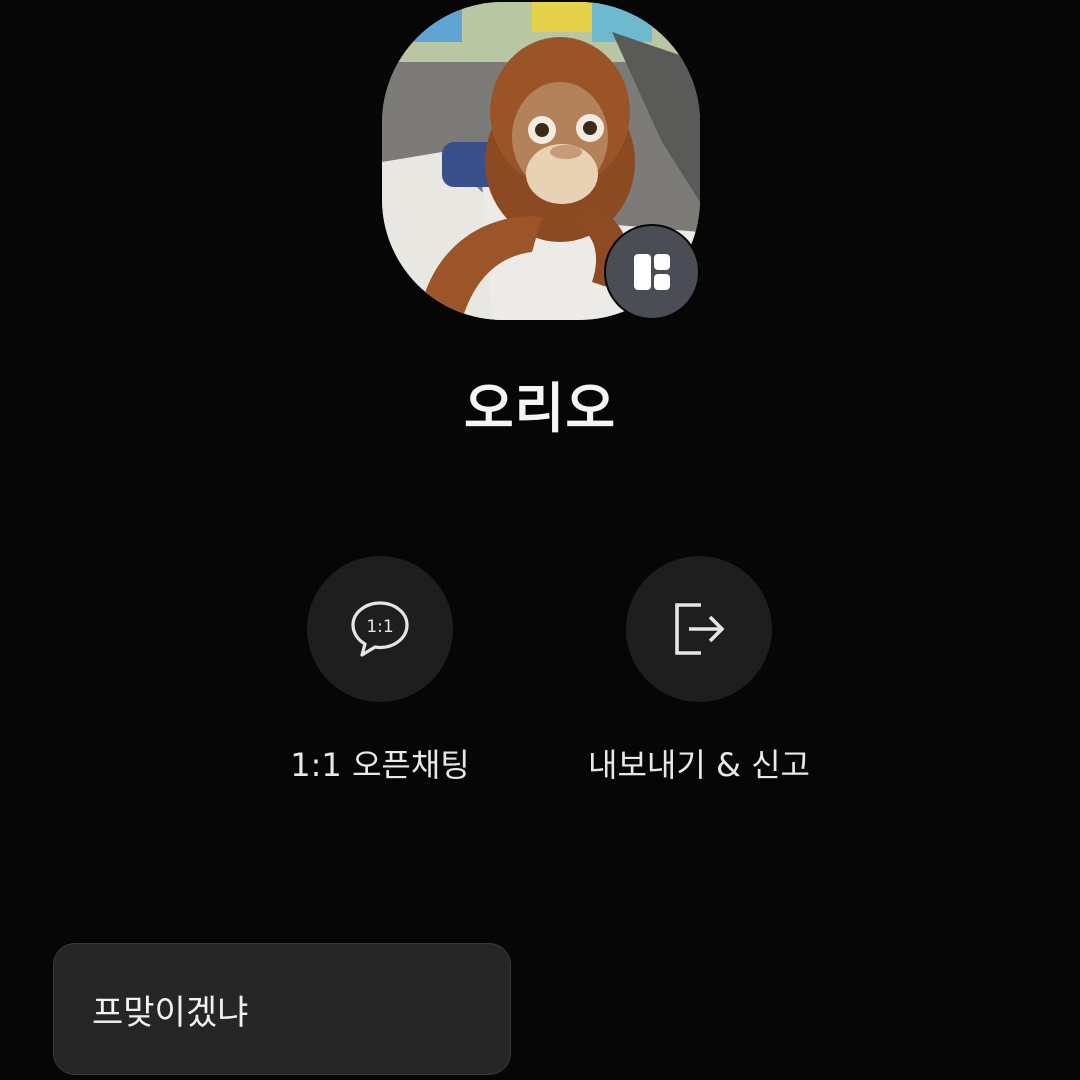 Image resolution: width=1080 pixels, height=1080 pixels. I want to click on action-export-report: 내보내기 & 신고, so click(699, 671).